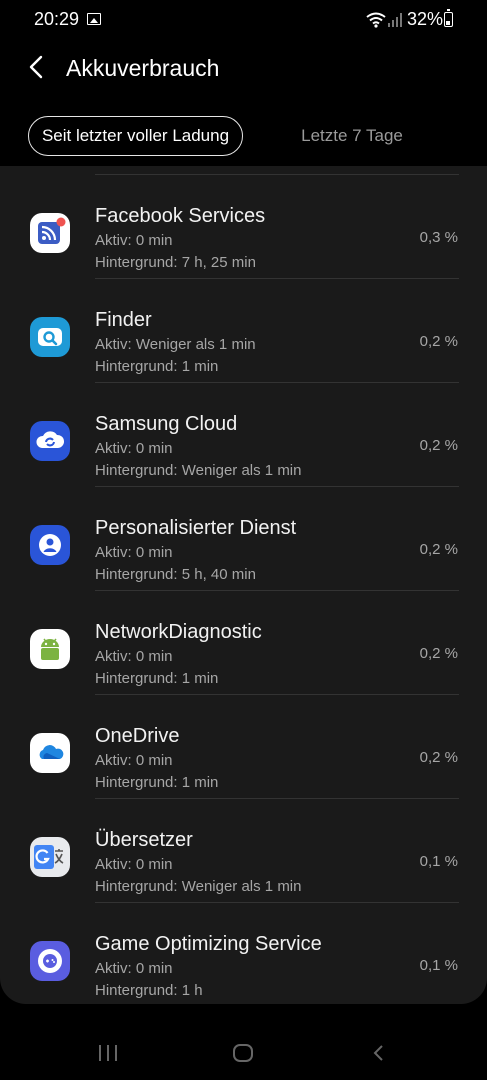 This screenshot has width=487, height=1080. Describe the element at coordinates (50, 753) in the screenshot. I see `onedrive-icon` at that location.